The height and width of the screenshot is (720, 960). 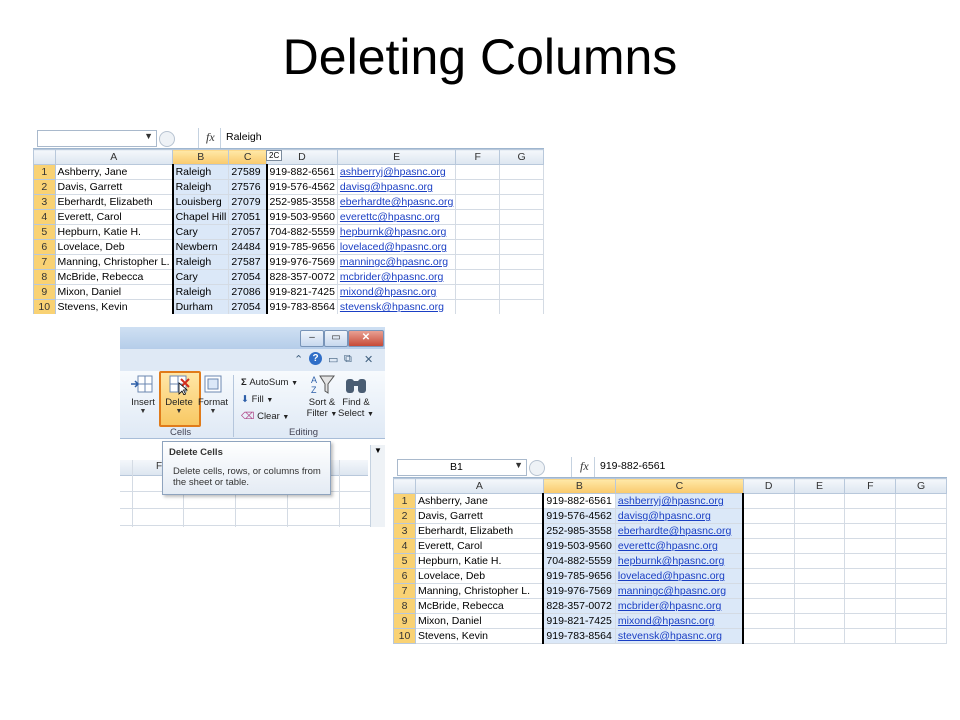 What do you see at coordinates (479, 636) in the screenshot?
I see `cell: Stevens, Kevin` at bounding box center [479, 636].